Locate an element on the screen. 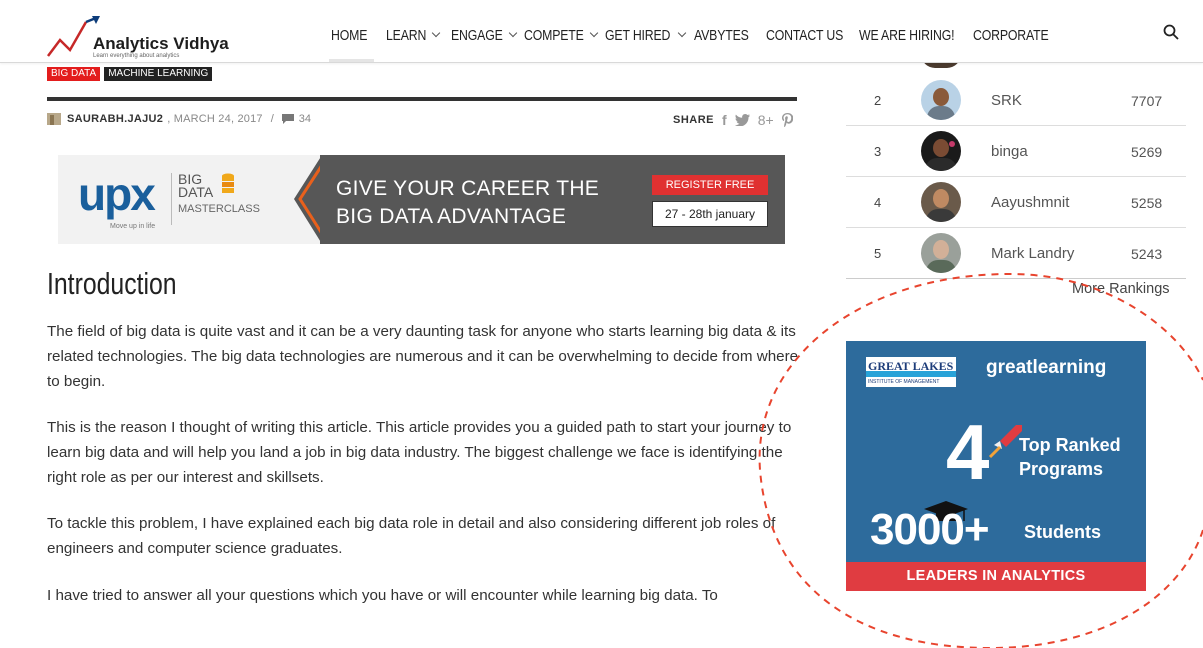 The height and width of the screenshot is (648, 1203). tag-big-data: BIG DATA is located at coordinates (74, 74).